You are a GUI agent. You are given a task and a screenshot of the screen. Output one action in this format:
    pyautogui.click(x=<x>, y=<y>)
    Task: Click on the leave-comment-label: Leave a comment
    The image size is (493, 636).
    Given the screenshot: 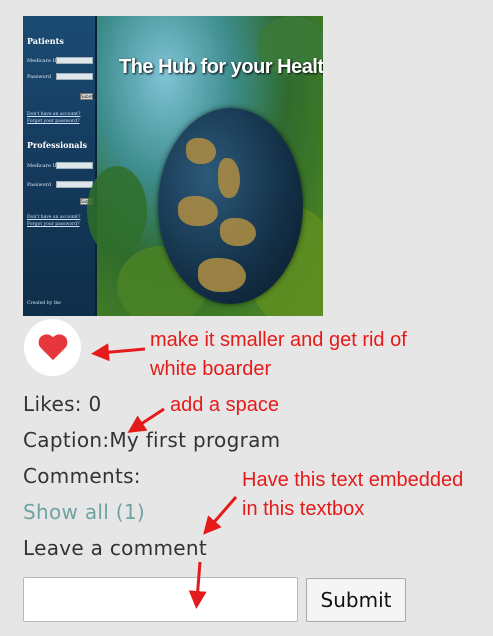 What is the action you would take?
    pyautogui.click(x=115, y=548)
    